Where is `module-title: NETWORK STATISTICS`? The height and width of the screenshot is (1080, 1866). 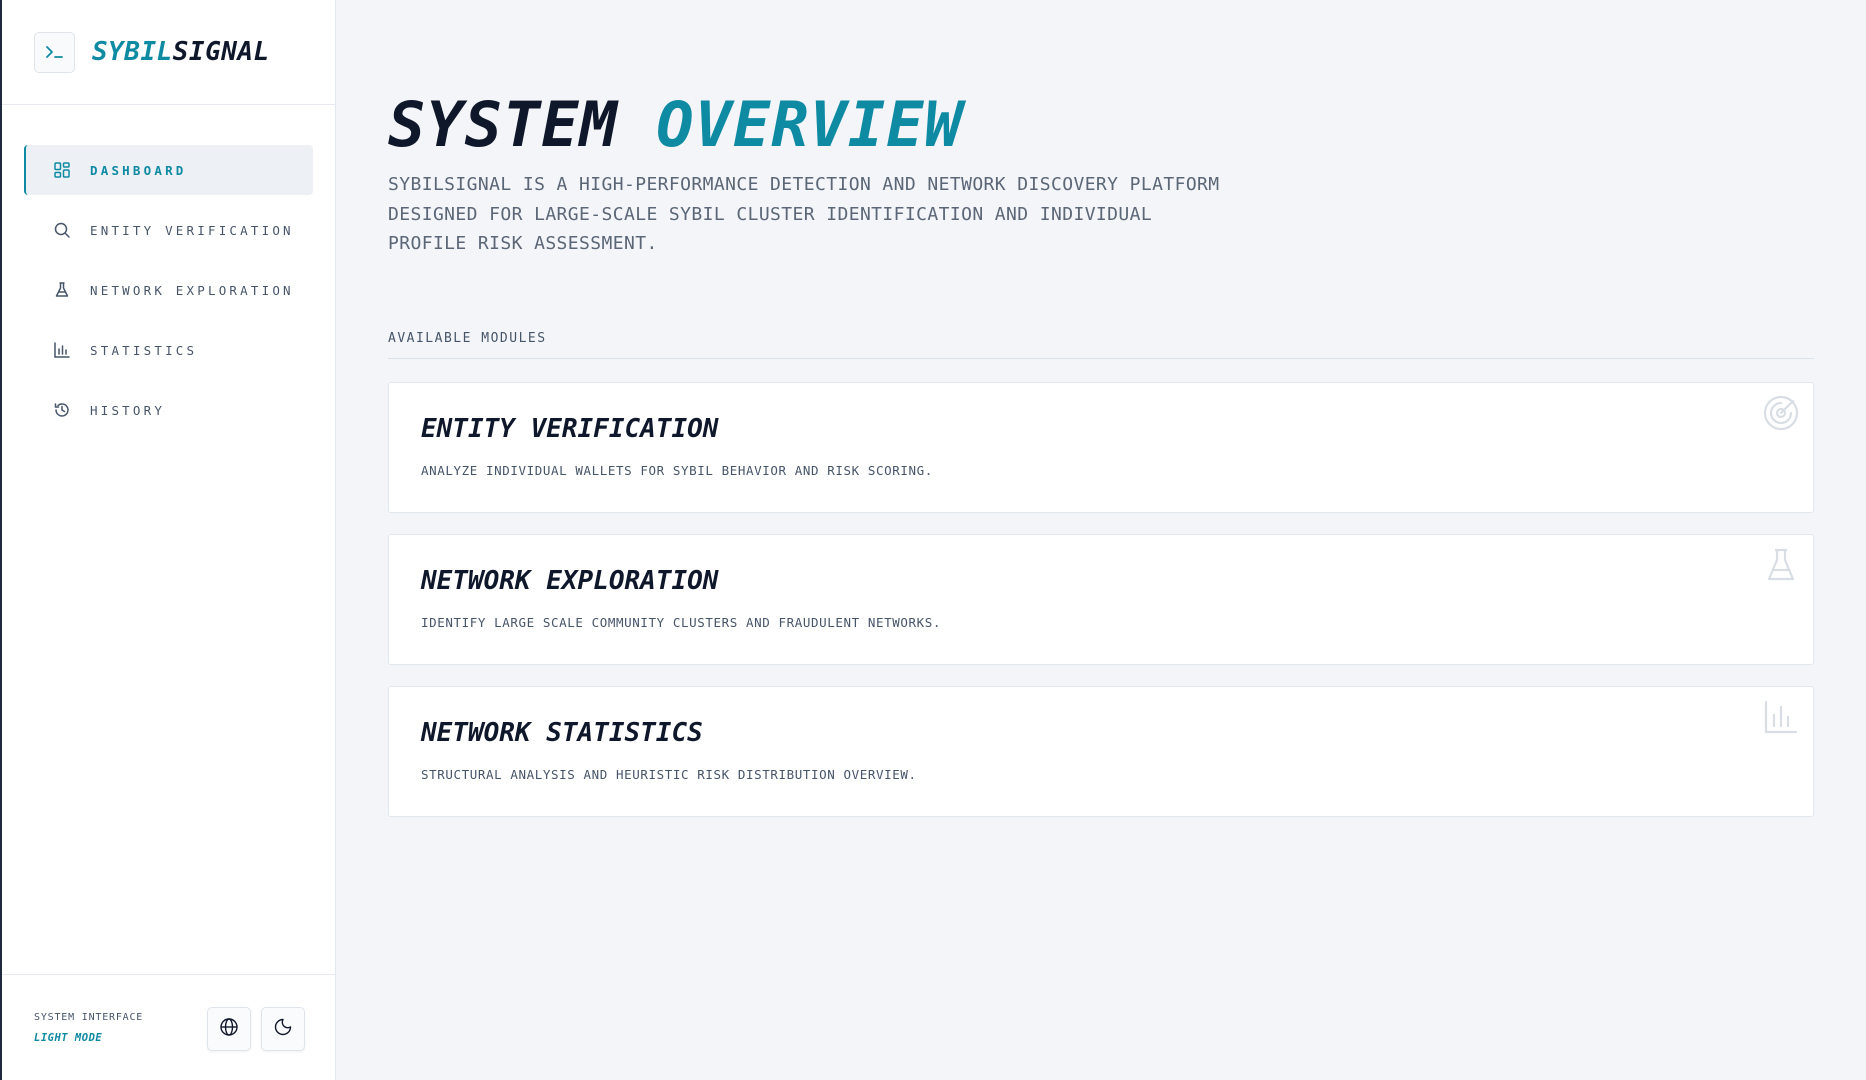 module-title: NETWORK STATISTICS is located at coordinates (562, 733).